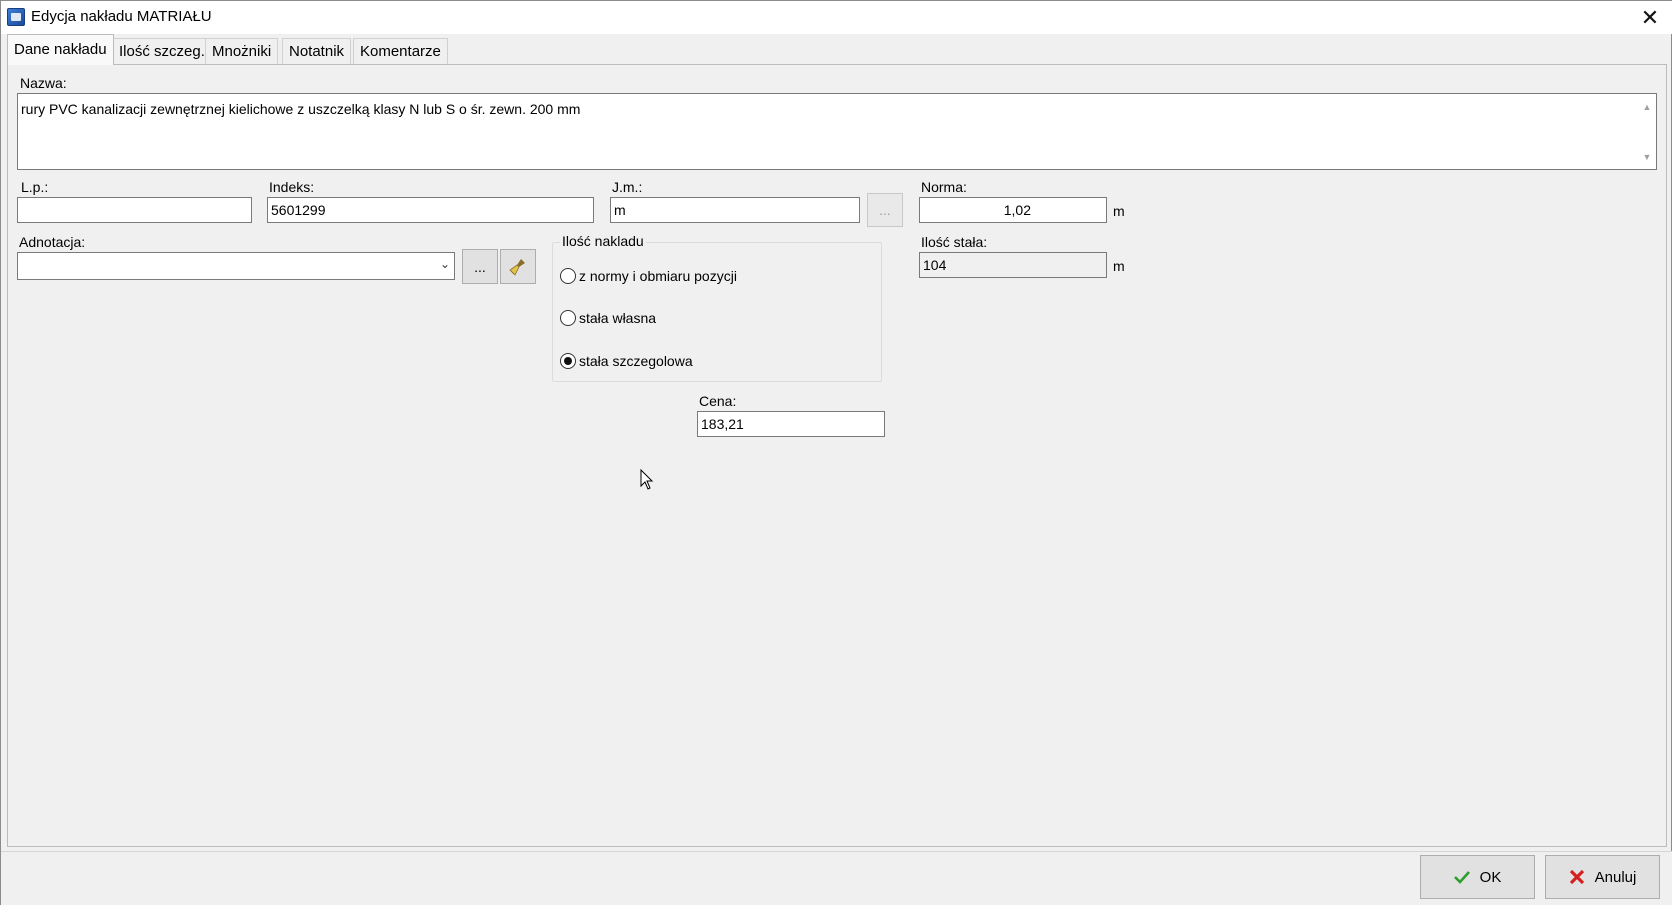  Describe the element at coordinates (718, 401) in the screenshot. I see `cena-label: Cena:` at that location.